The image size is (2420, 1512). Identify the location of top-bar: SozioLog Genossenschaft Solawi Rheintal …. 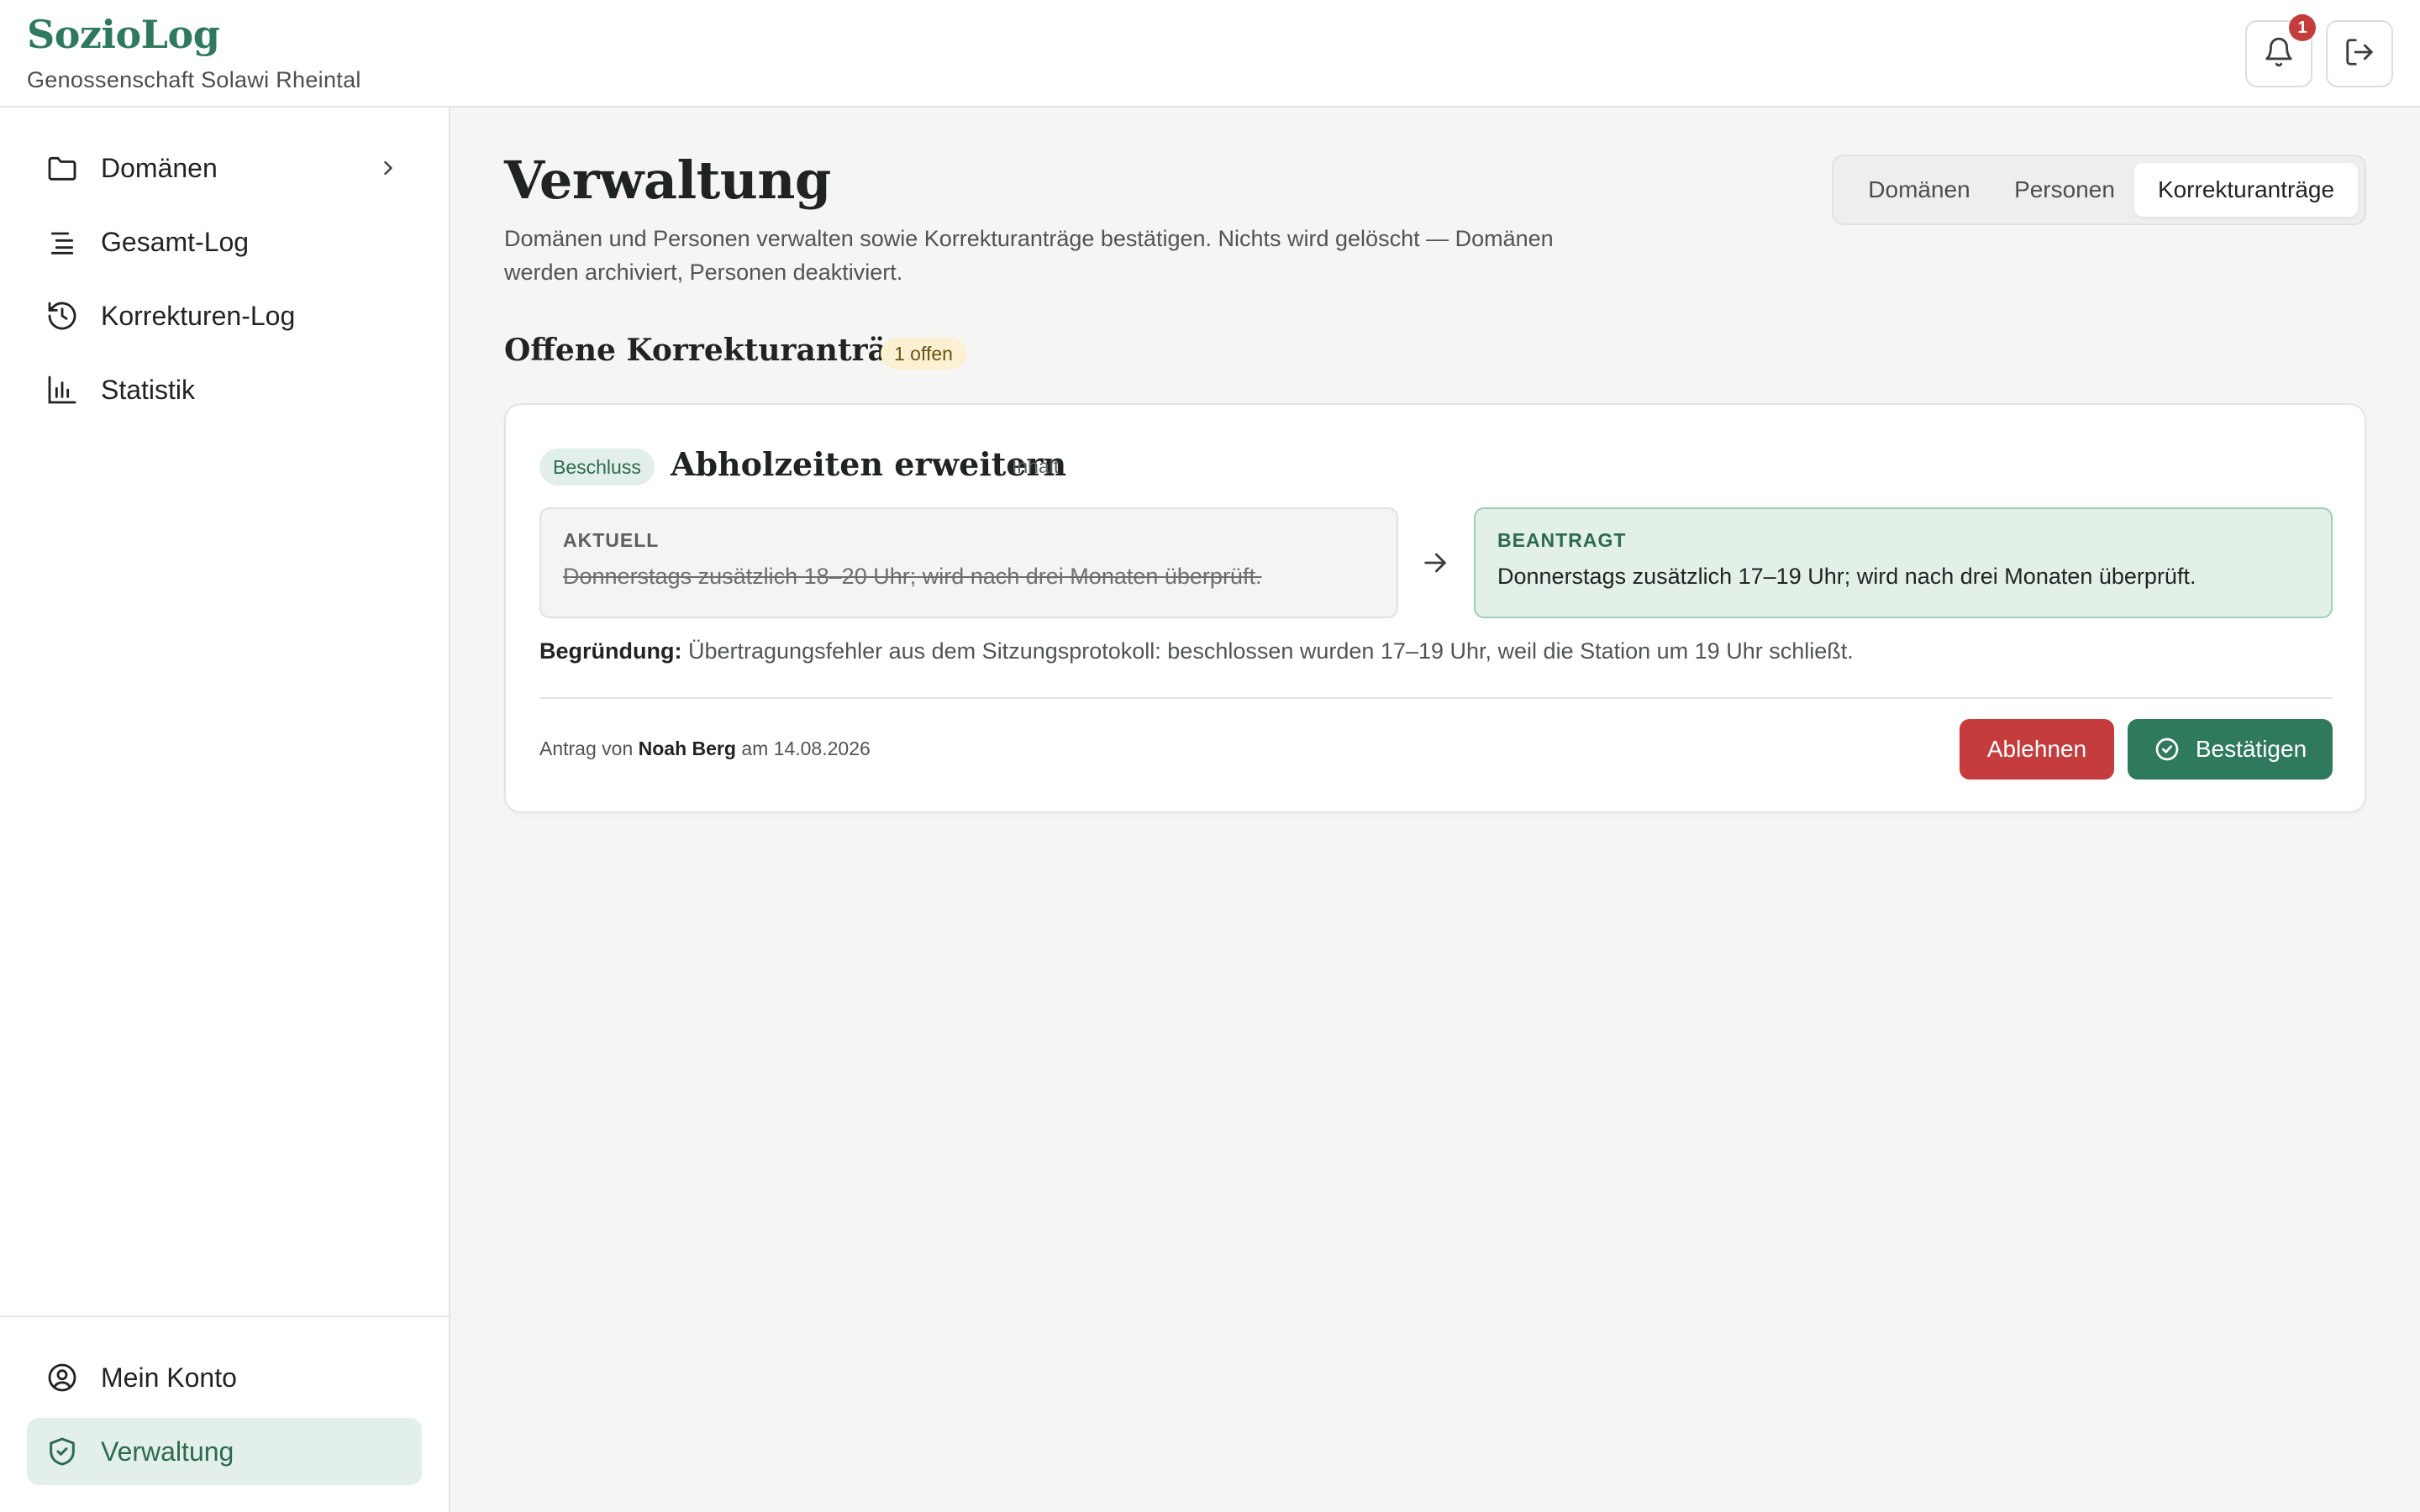
(1210, 54).